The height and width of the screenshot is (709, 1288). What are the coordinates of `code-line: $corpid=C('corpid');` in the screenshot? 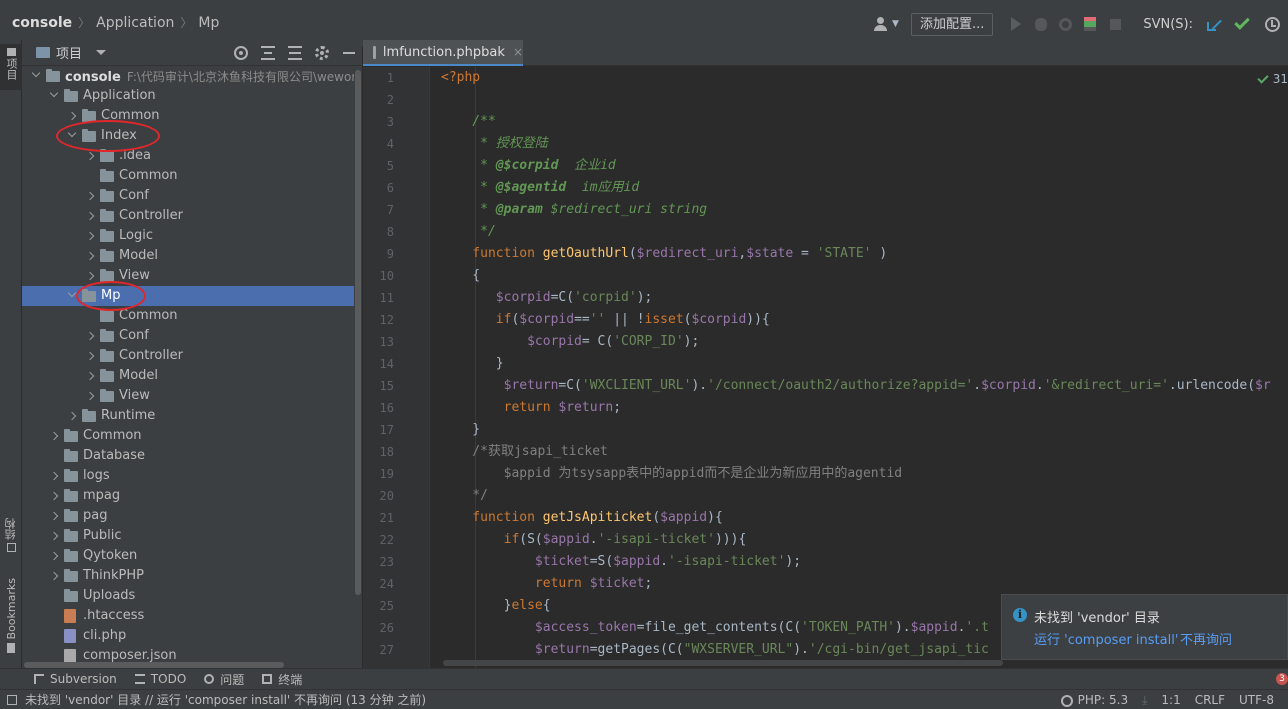 It's located at (864, 298).